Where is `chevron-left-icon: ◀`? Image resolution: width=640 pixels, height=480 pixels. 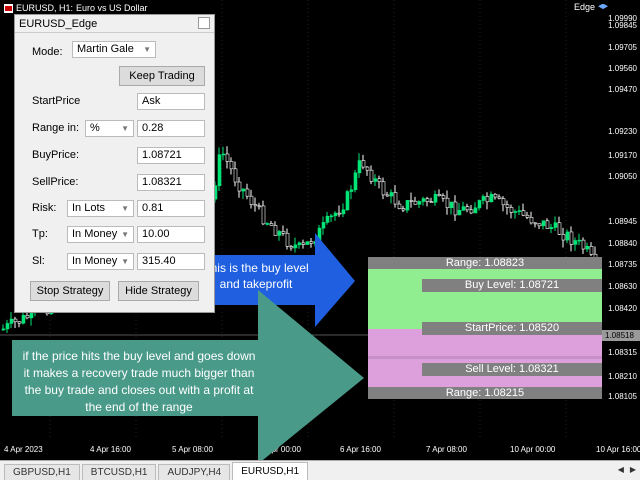
chevron-left-icon: ◀ is located at coordinates (621, 469).